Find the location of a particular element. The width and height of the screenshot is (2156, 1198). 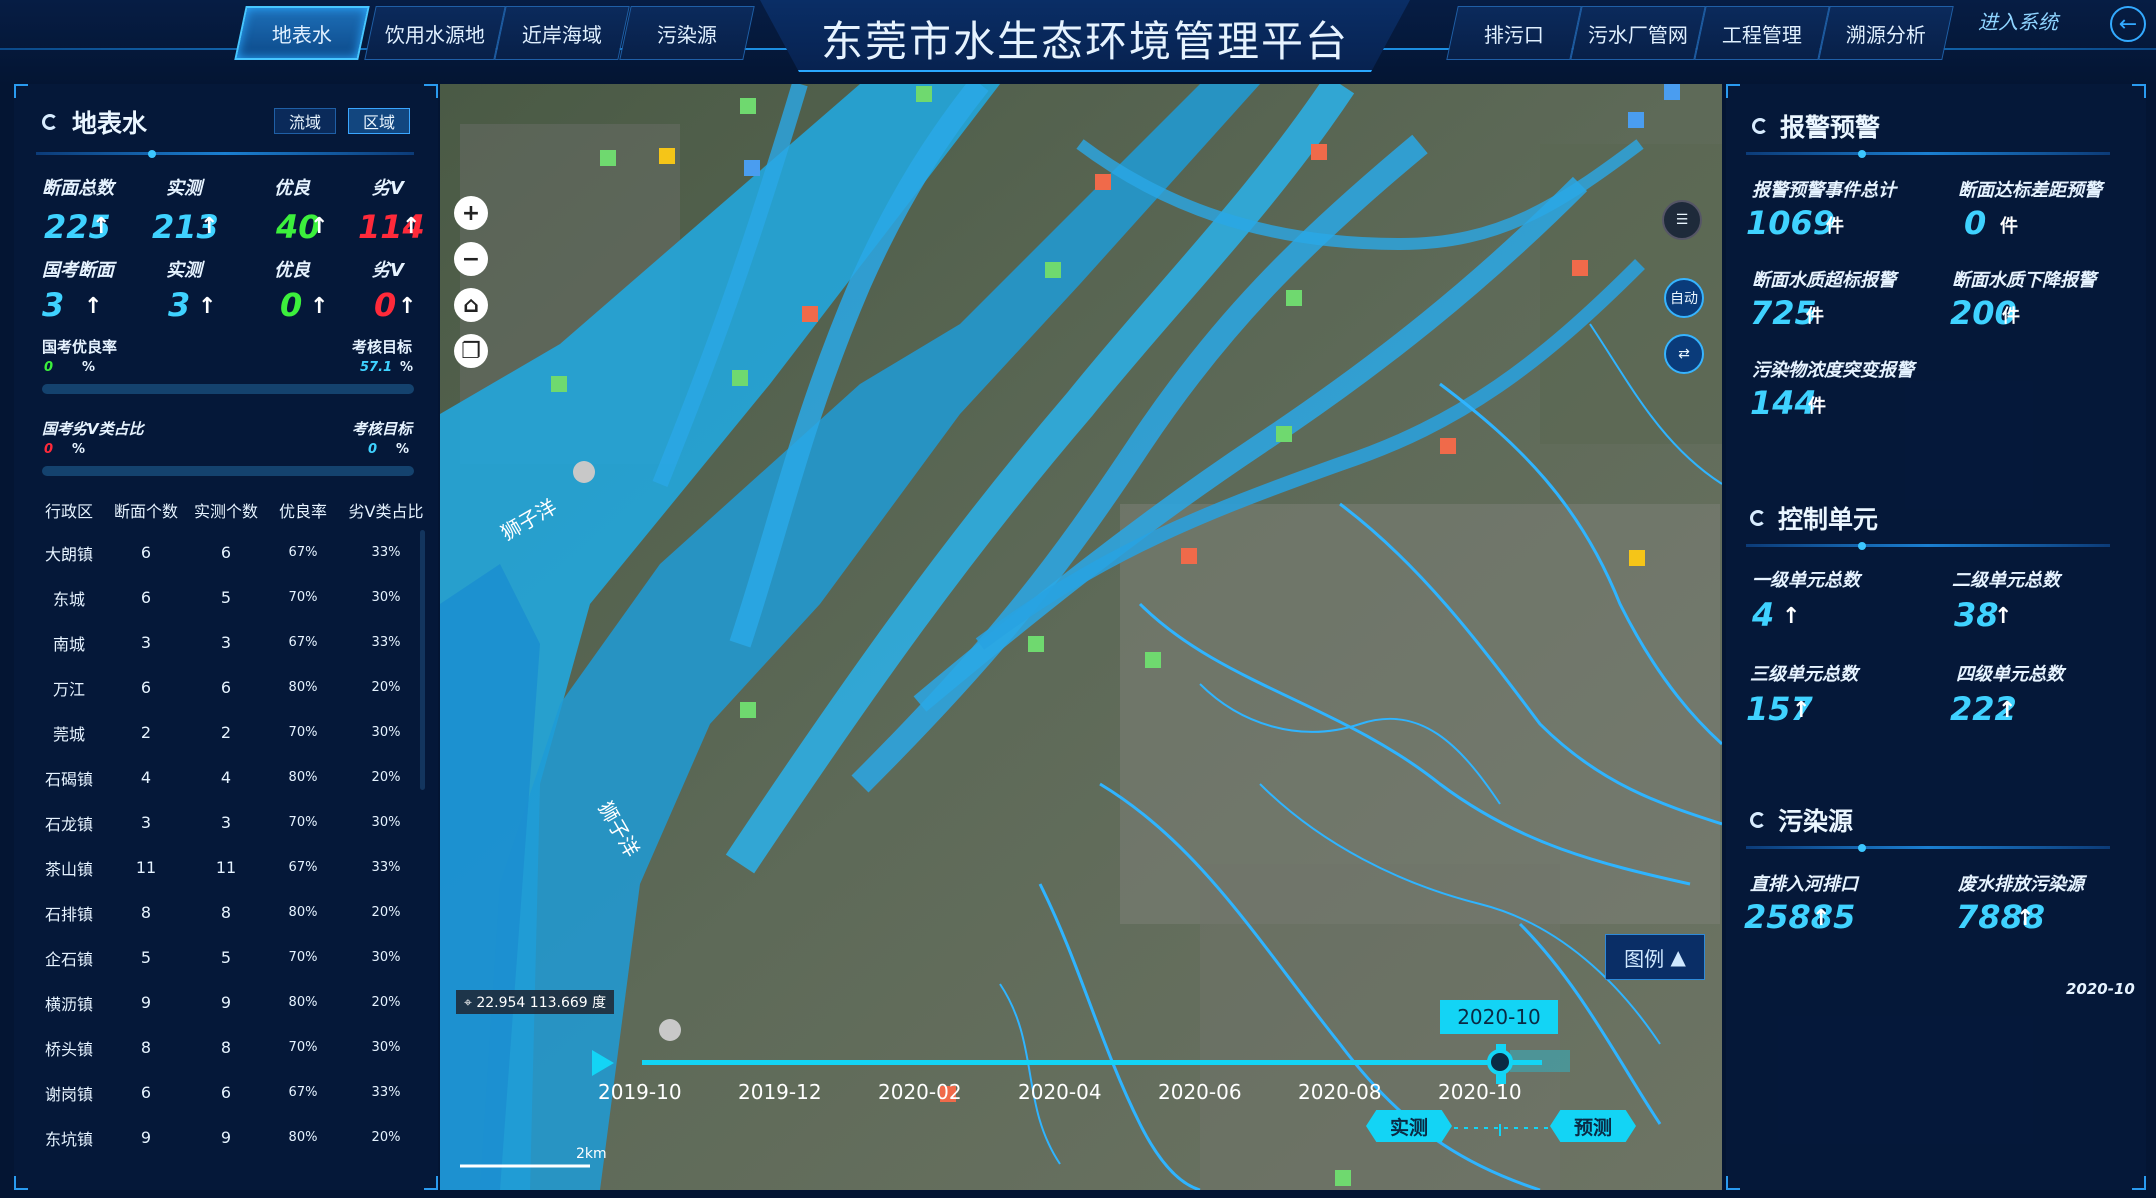

timeline-tick: 2019-10 is located at coordinates (640, 1092).